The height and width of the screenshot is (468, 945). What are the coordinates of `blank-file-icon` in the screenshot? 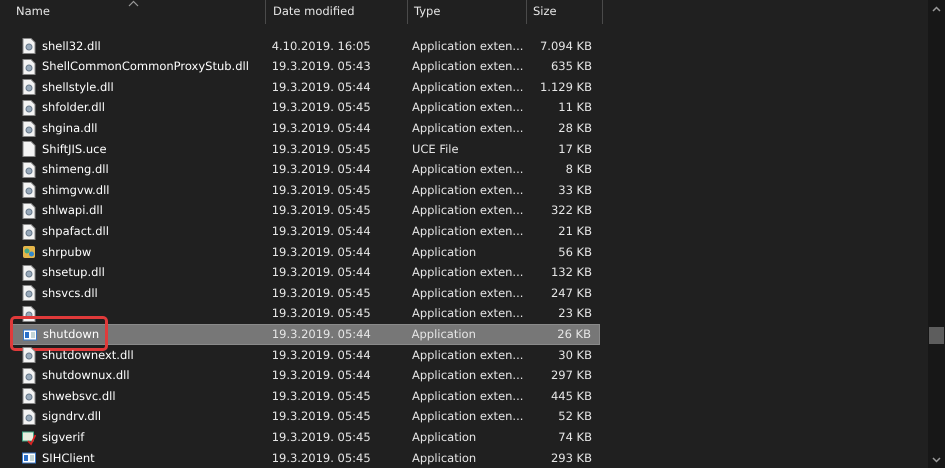 It's located at (29, 149).